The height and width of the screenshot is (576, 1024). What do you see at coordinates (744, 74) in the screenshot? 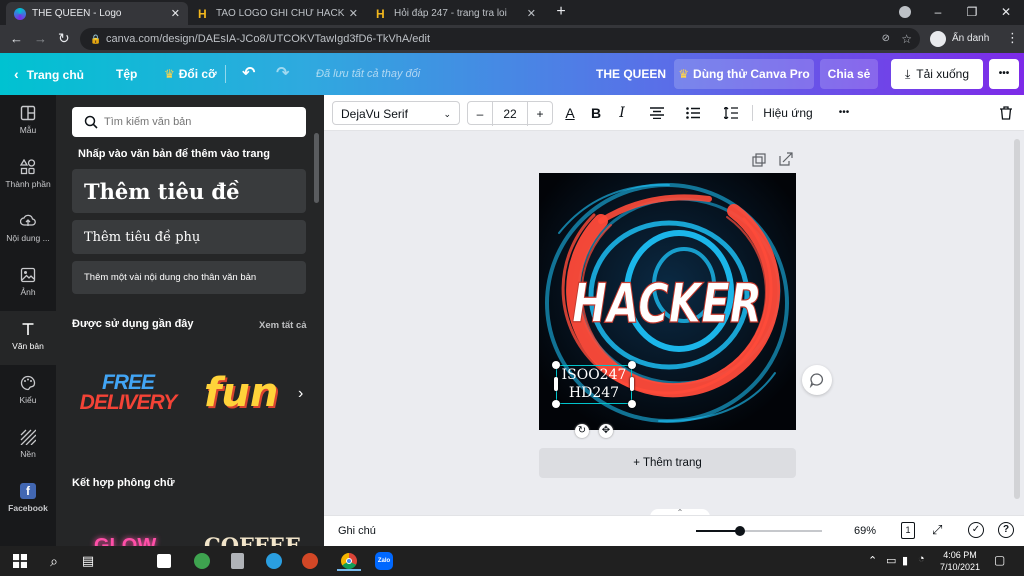
I see `try-pro-button: ♛ Dùng thử Canva Pro` at bounding box center [744, 74].